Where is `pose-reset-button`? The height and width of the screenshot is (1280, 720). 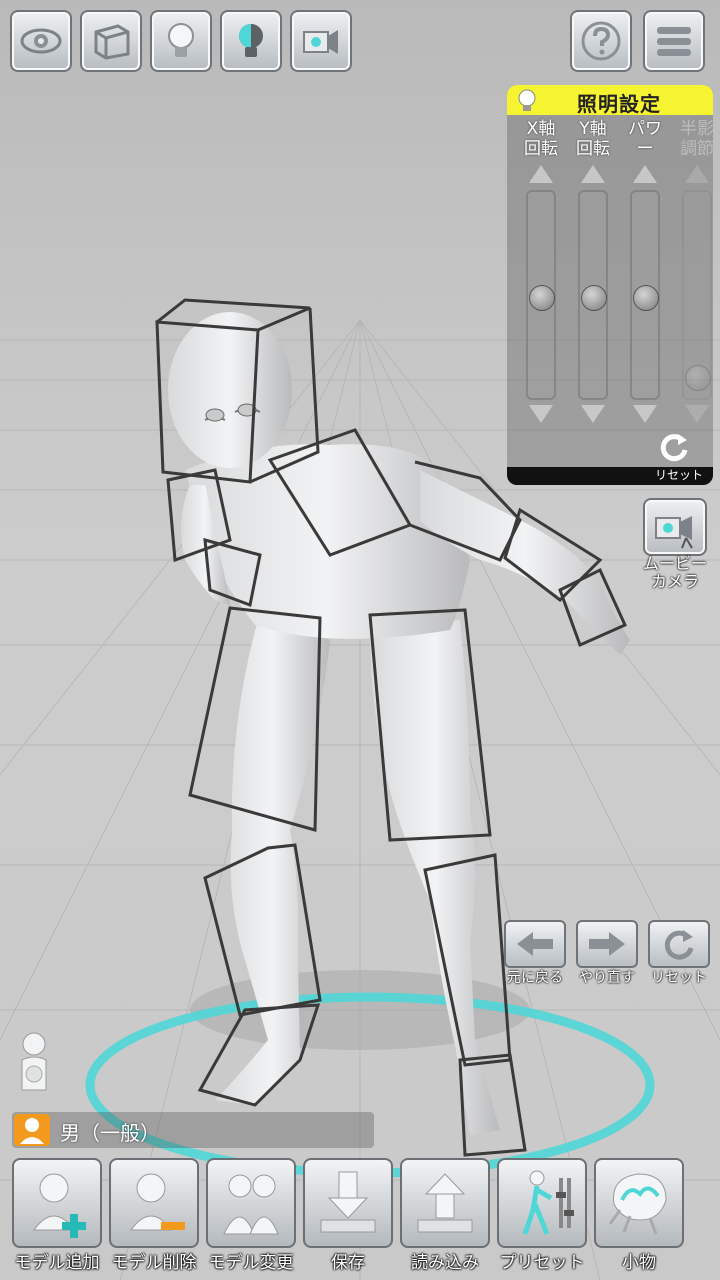 pose-reset-button is located at coordinates (679, 944).